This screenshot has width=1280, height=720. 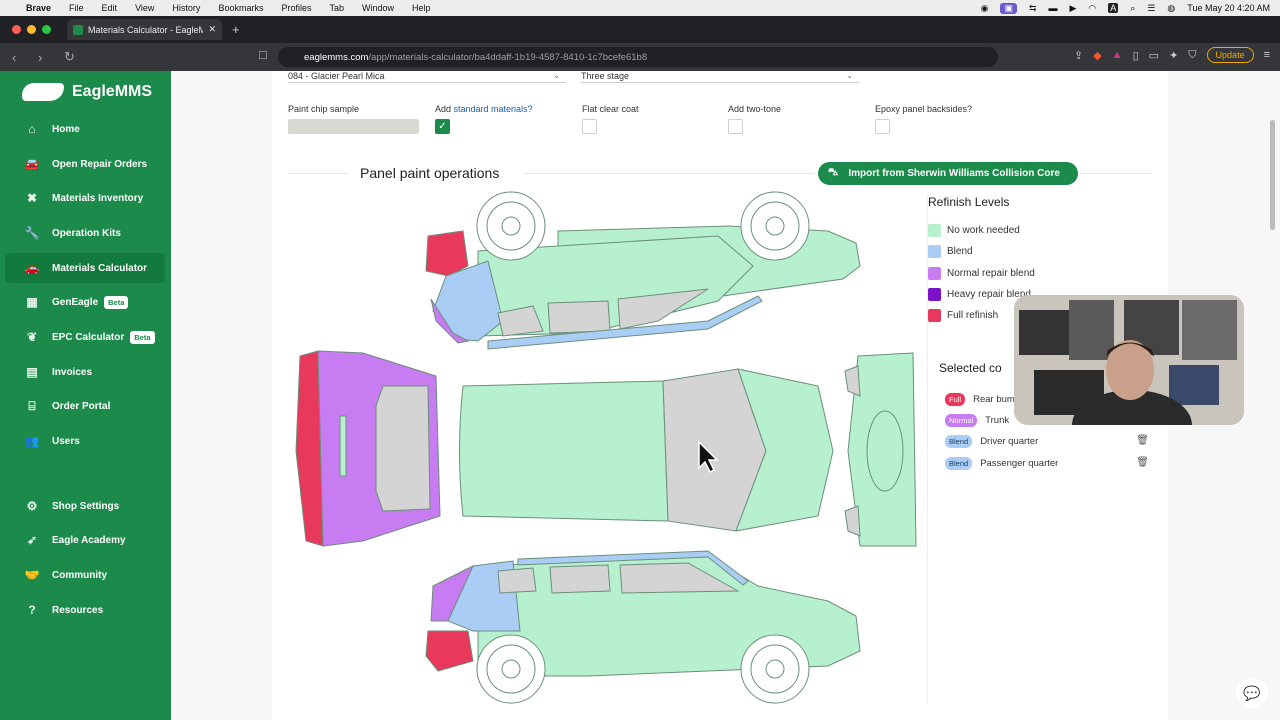 I want to click on update-button: Update, so click(x=1230, y=55).